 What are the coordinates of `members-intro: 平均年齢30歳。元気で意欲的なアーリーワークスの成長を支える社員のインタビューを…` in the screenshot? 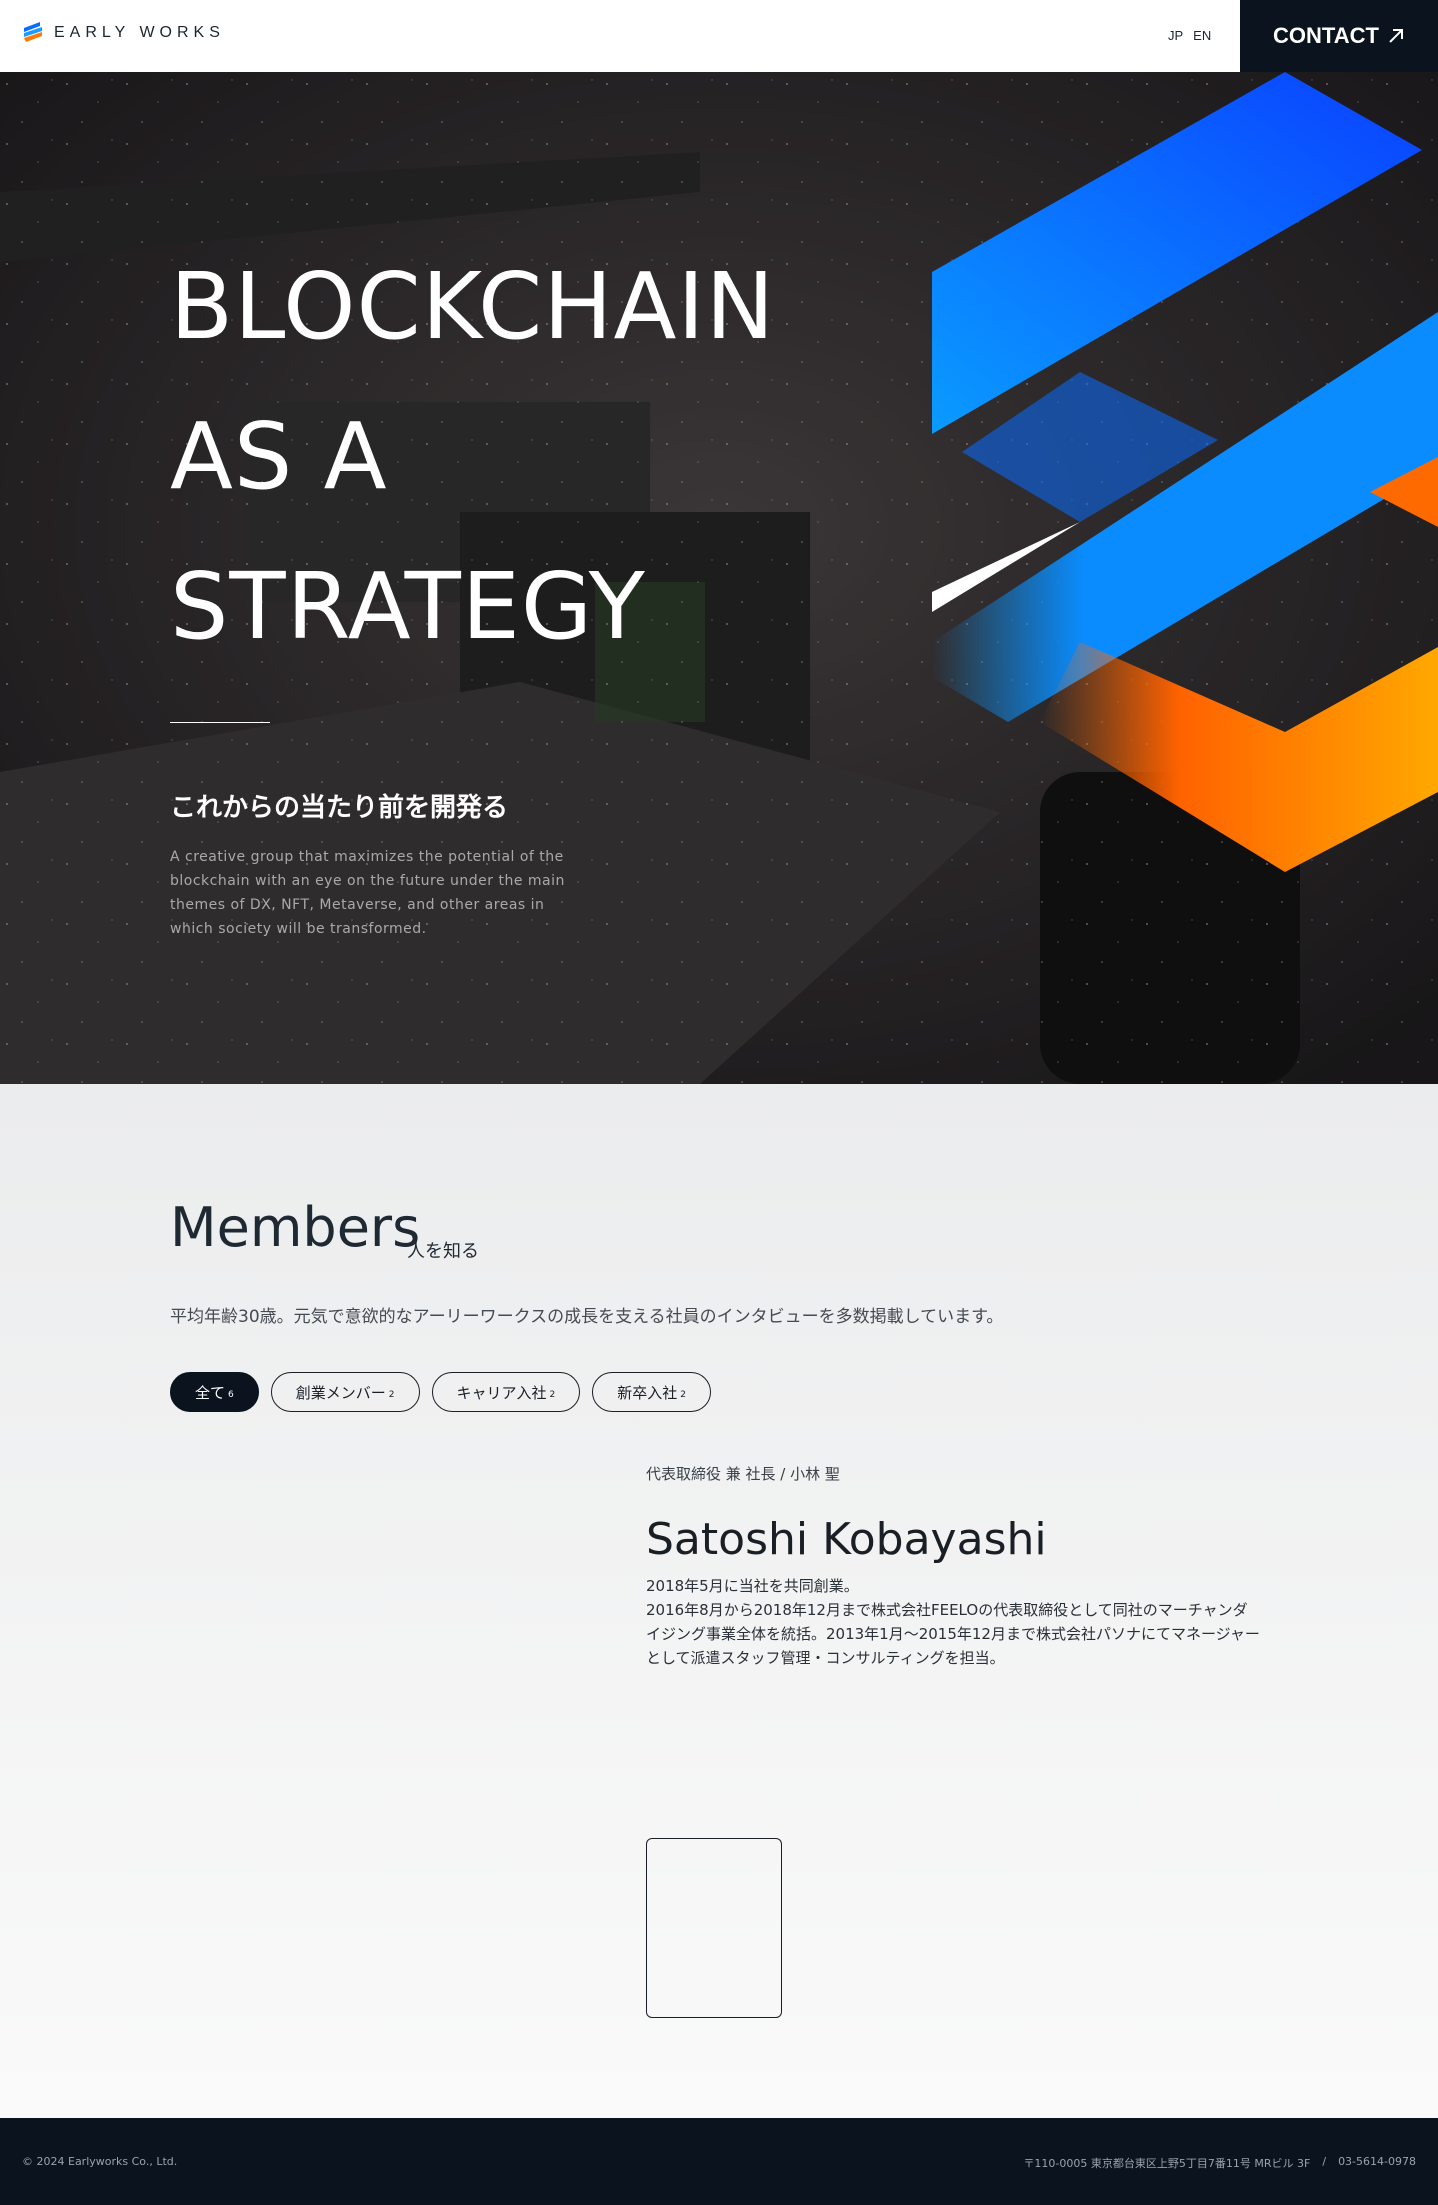 It's located at (587, 1317).